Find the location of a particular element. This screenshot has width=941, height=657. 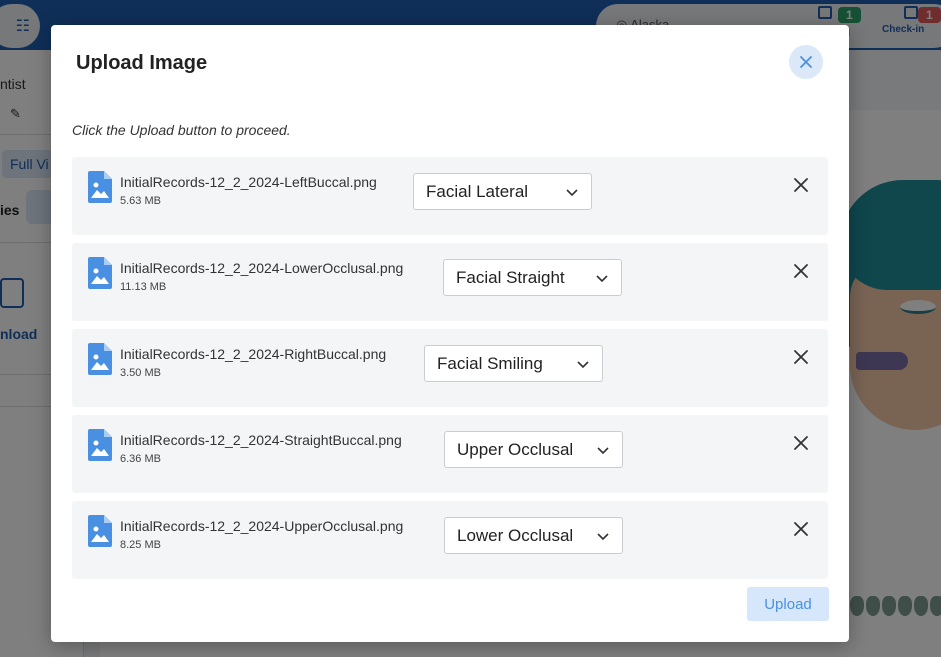

file-size: 8.25 MB is located at coordinates (140, 545).